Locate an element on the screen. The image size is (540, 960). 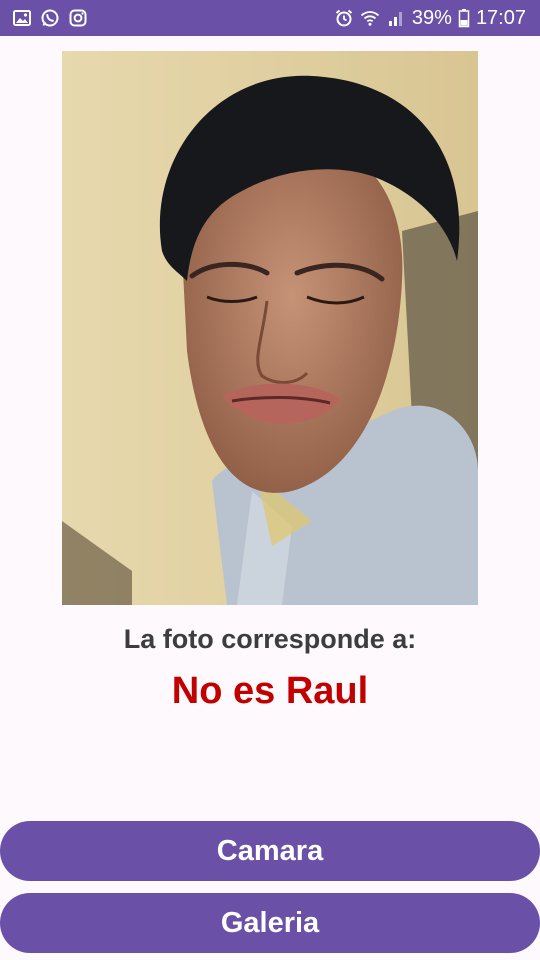
status-bar: 39% 17:07 is located at coordinates (270, 18).